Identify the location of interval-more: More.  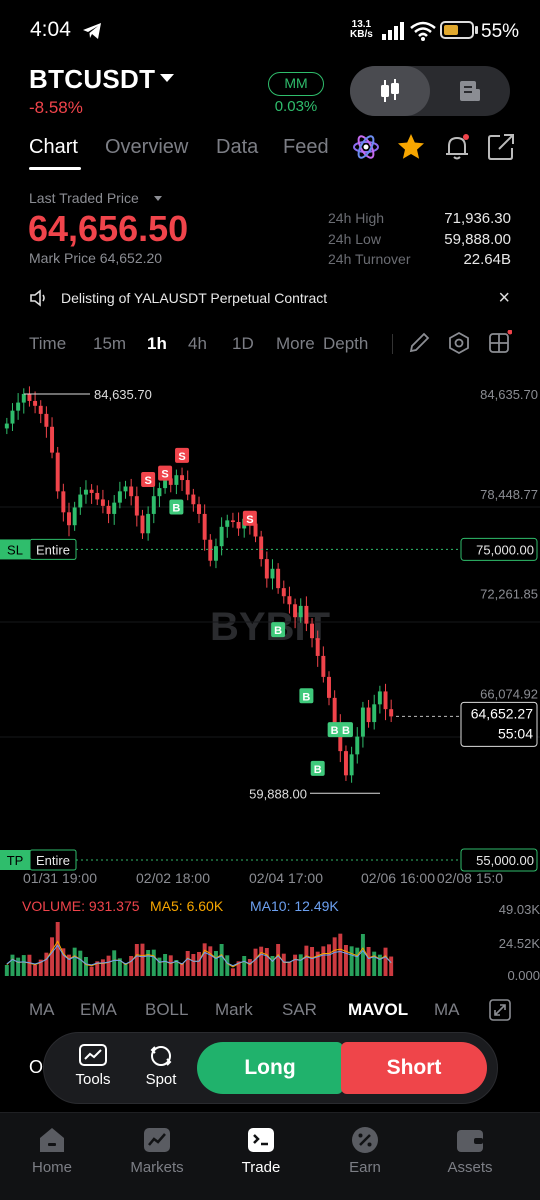
(295, 344).